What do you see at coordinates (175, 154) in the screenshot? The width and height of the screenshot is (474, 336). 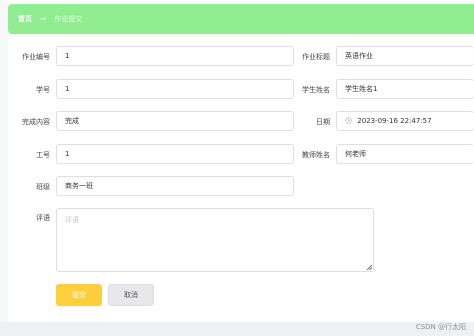 I see `work-id-field: 1` at bounding box center [175, 154].